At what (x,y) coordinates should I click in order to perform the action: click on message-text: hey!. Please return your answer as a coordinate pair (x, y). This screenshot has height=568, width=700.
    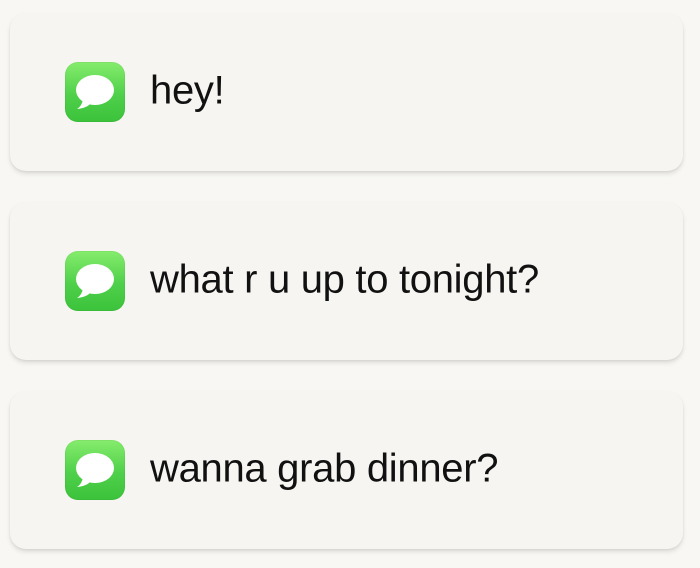
    Looking at the image, I should click on (187, 90).